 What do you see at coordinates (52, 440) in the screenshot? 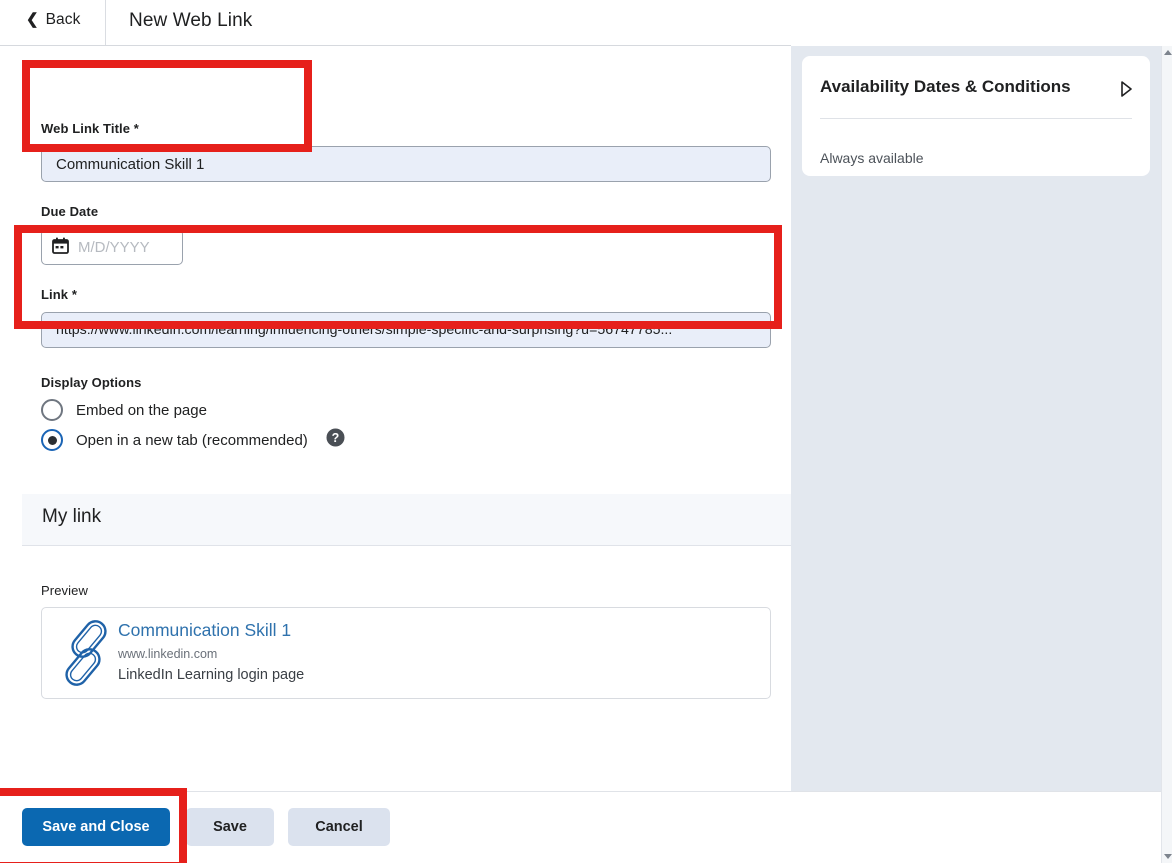
I see `radio-indicator-selected` at bounding box center [52, 440].